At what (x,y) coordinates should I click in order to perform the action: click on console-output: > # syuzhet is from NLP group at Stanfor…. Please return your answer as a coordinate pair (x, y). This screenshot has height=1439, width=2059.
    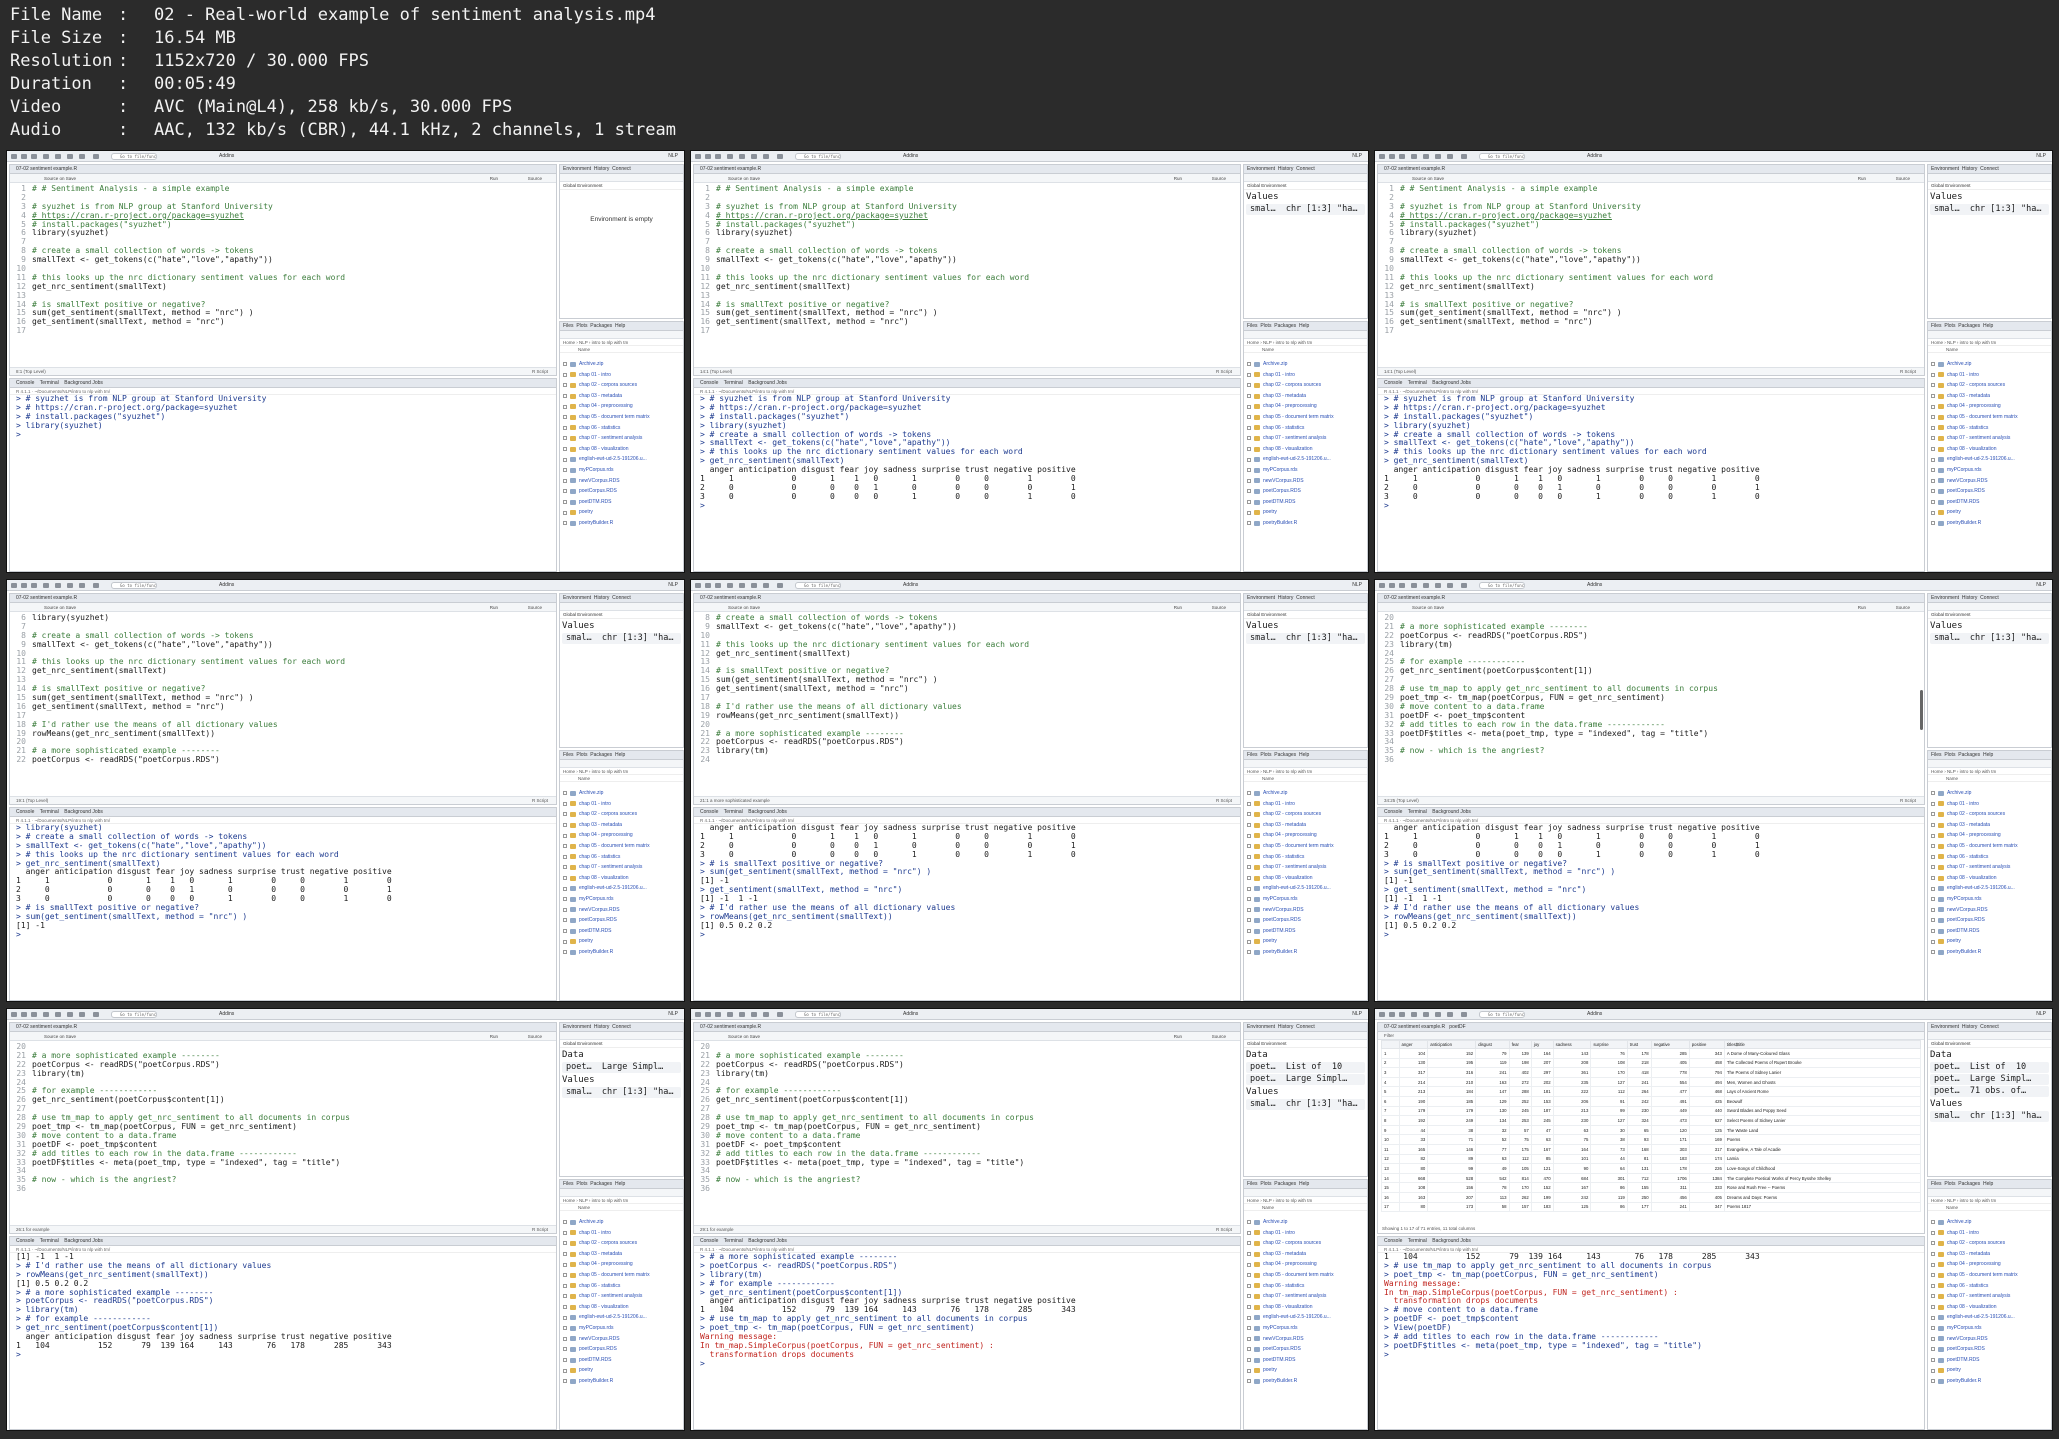
    Looking at the image, I should click on (1651, 452).